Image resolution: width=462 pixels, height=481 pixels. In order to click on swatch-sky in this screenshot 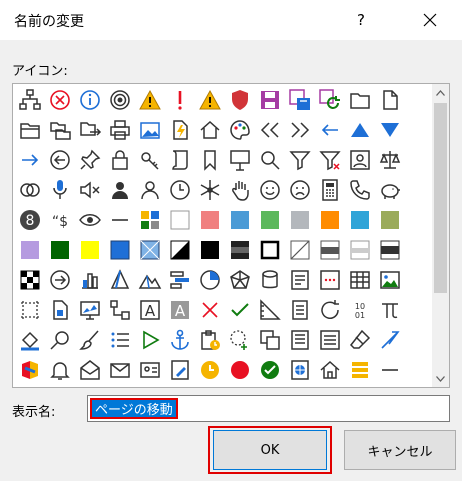, I will do `click(360, 220)`.